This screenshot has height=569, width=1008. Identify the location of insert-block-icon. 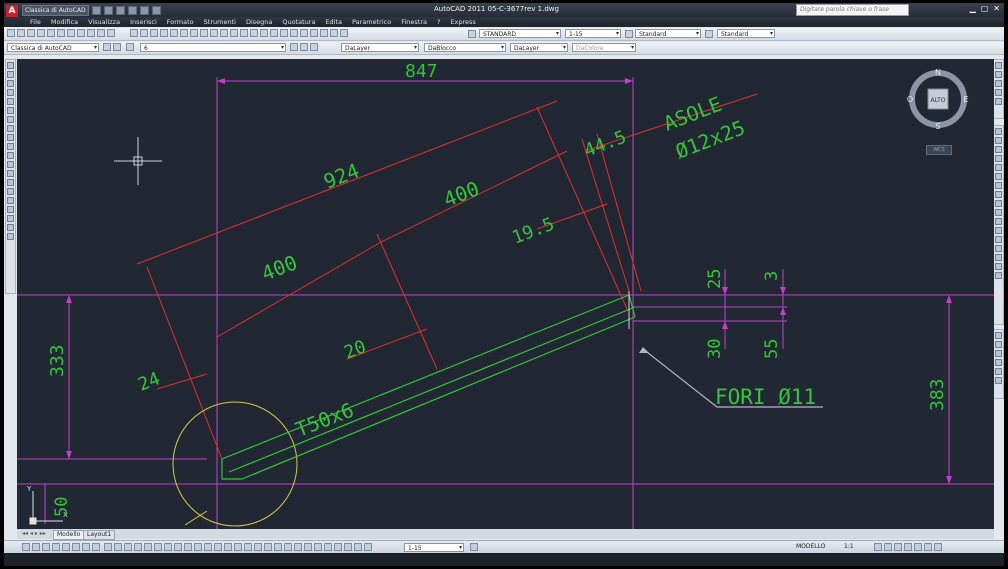
(10, 164).